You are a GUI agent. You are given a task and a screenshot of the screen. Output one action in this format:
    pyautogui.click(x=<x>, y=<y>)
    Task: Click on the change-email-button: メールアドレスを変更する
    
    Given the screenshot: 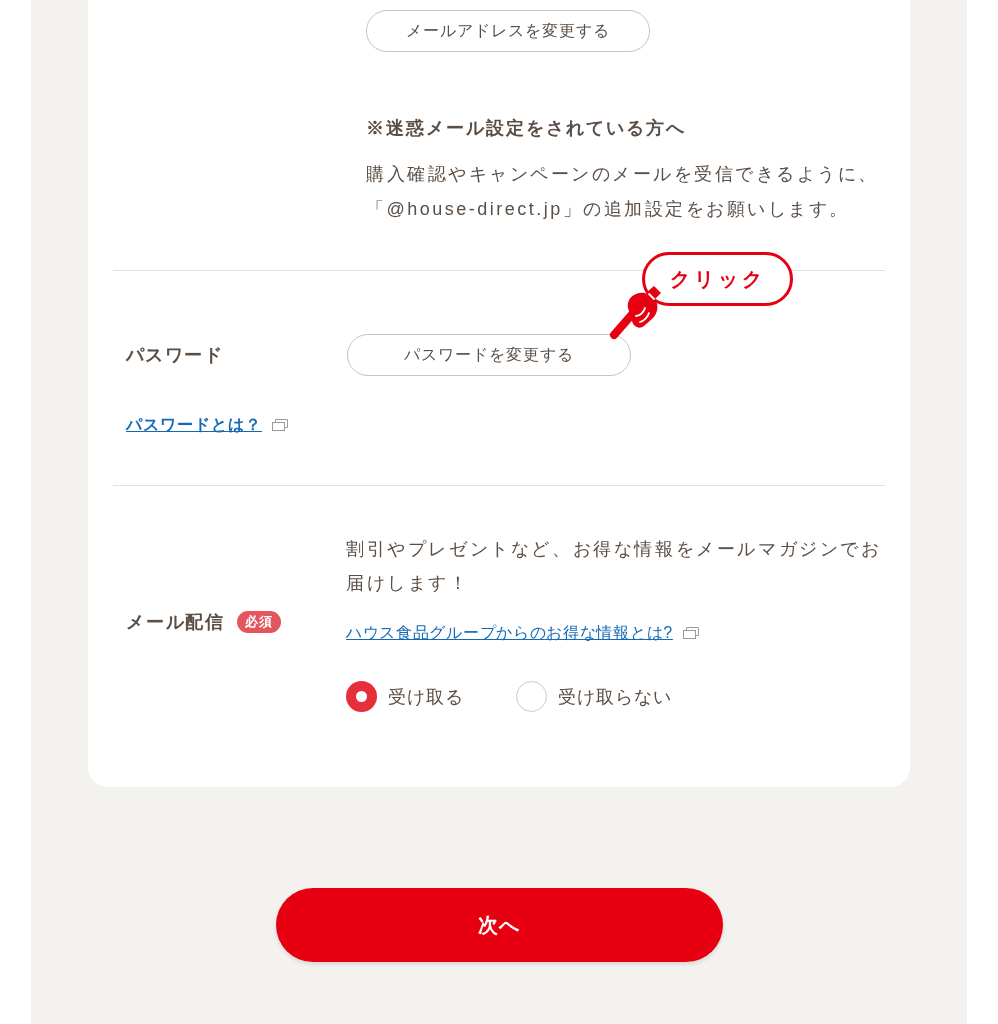 What is the action you would take?
    pyautogui.click(x=508, y=31)
    